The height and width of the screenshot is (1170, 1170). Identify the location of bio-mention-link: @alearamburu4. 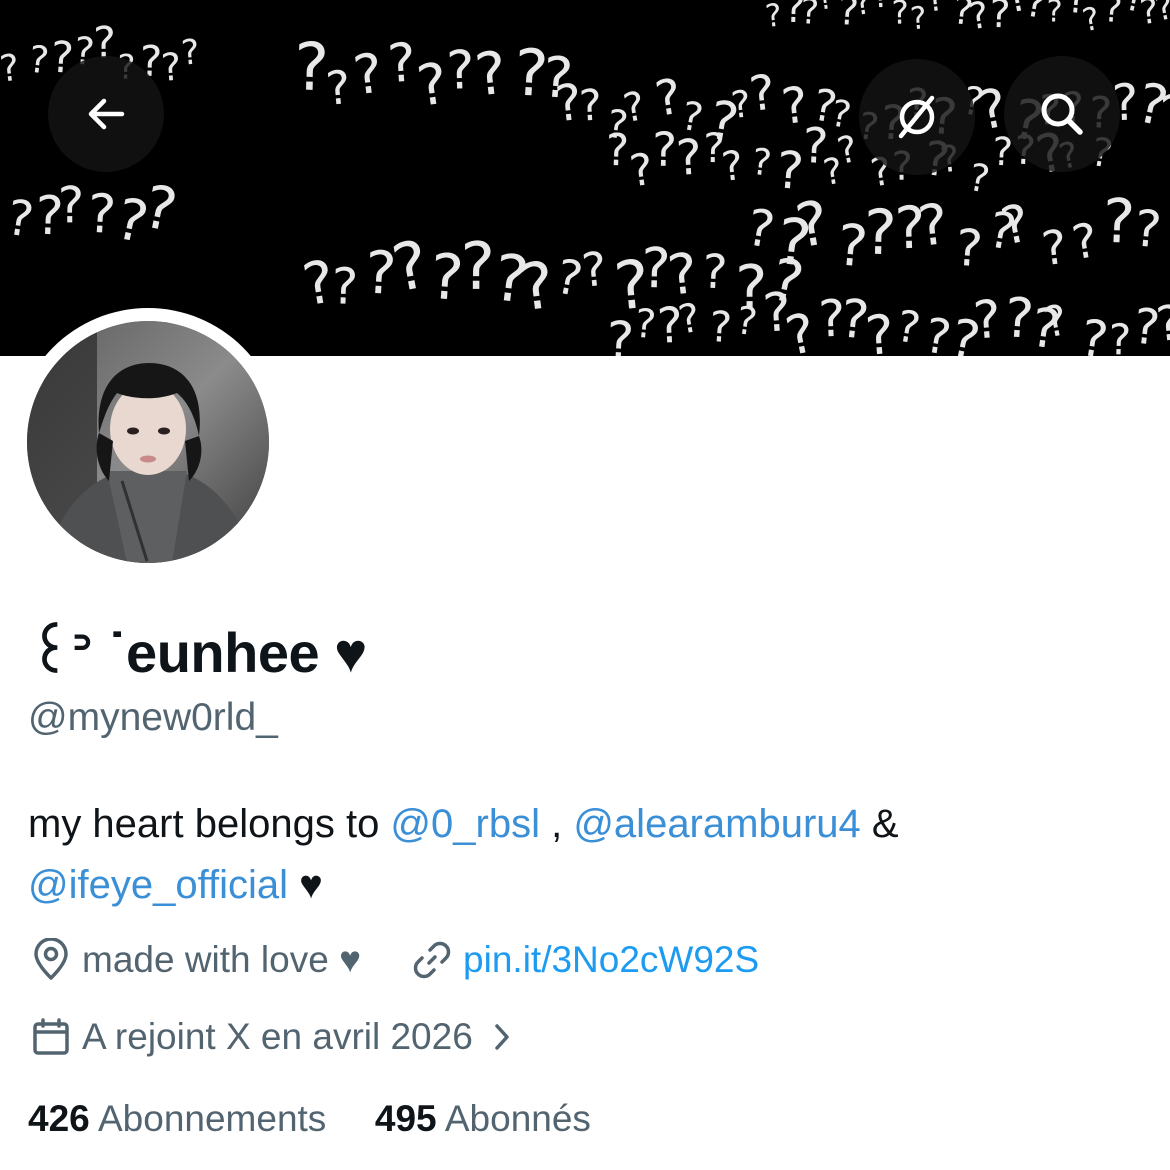
(716, 824).